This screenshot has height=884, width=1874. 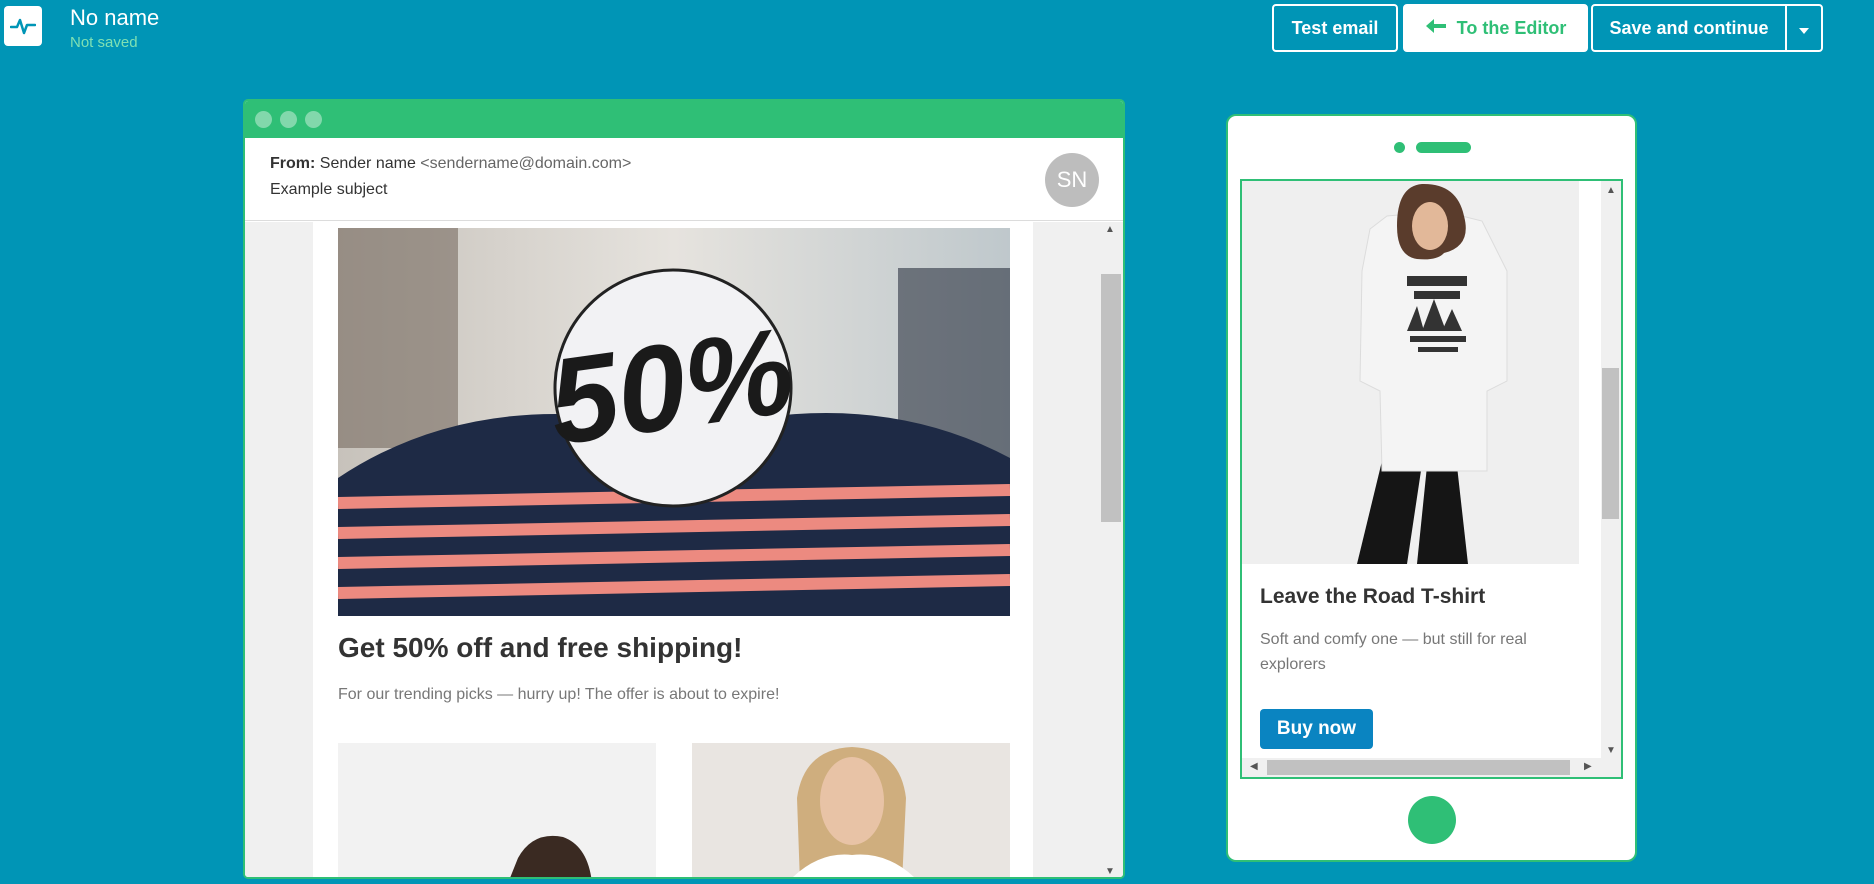 What do you see at coordinates (1443, 147) in the screenshot?
I see `speaker-bar` at bounding box center [1443, 147].